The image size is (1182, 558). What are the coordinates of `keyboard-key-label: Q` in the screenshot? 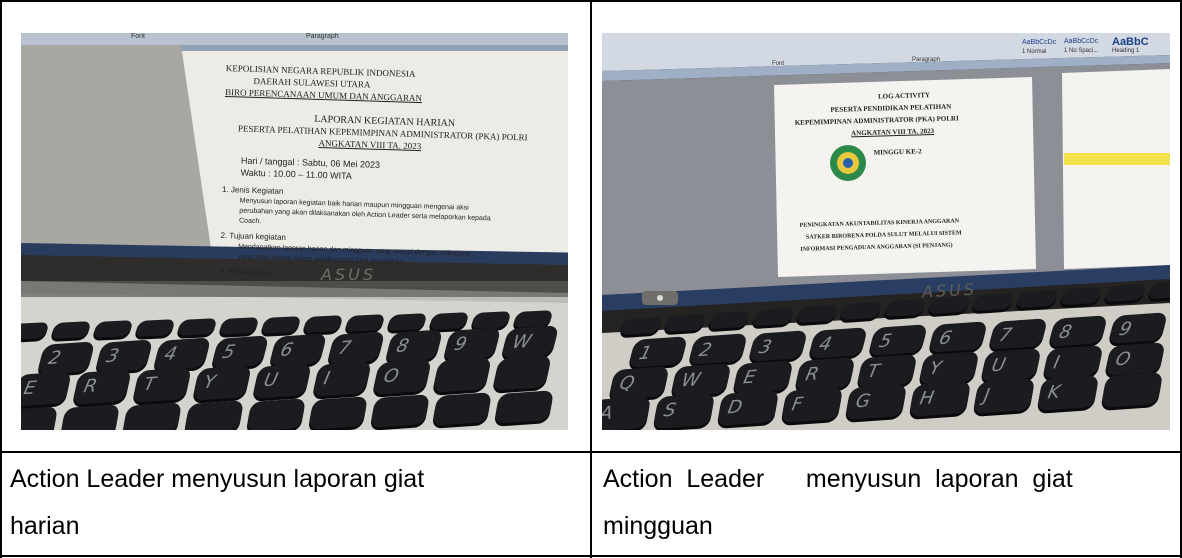 It's located at (627, 383).